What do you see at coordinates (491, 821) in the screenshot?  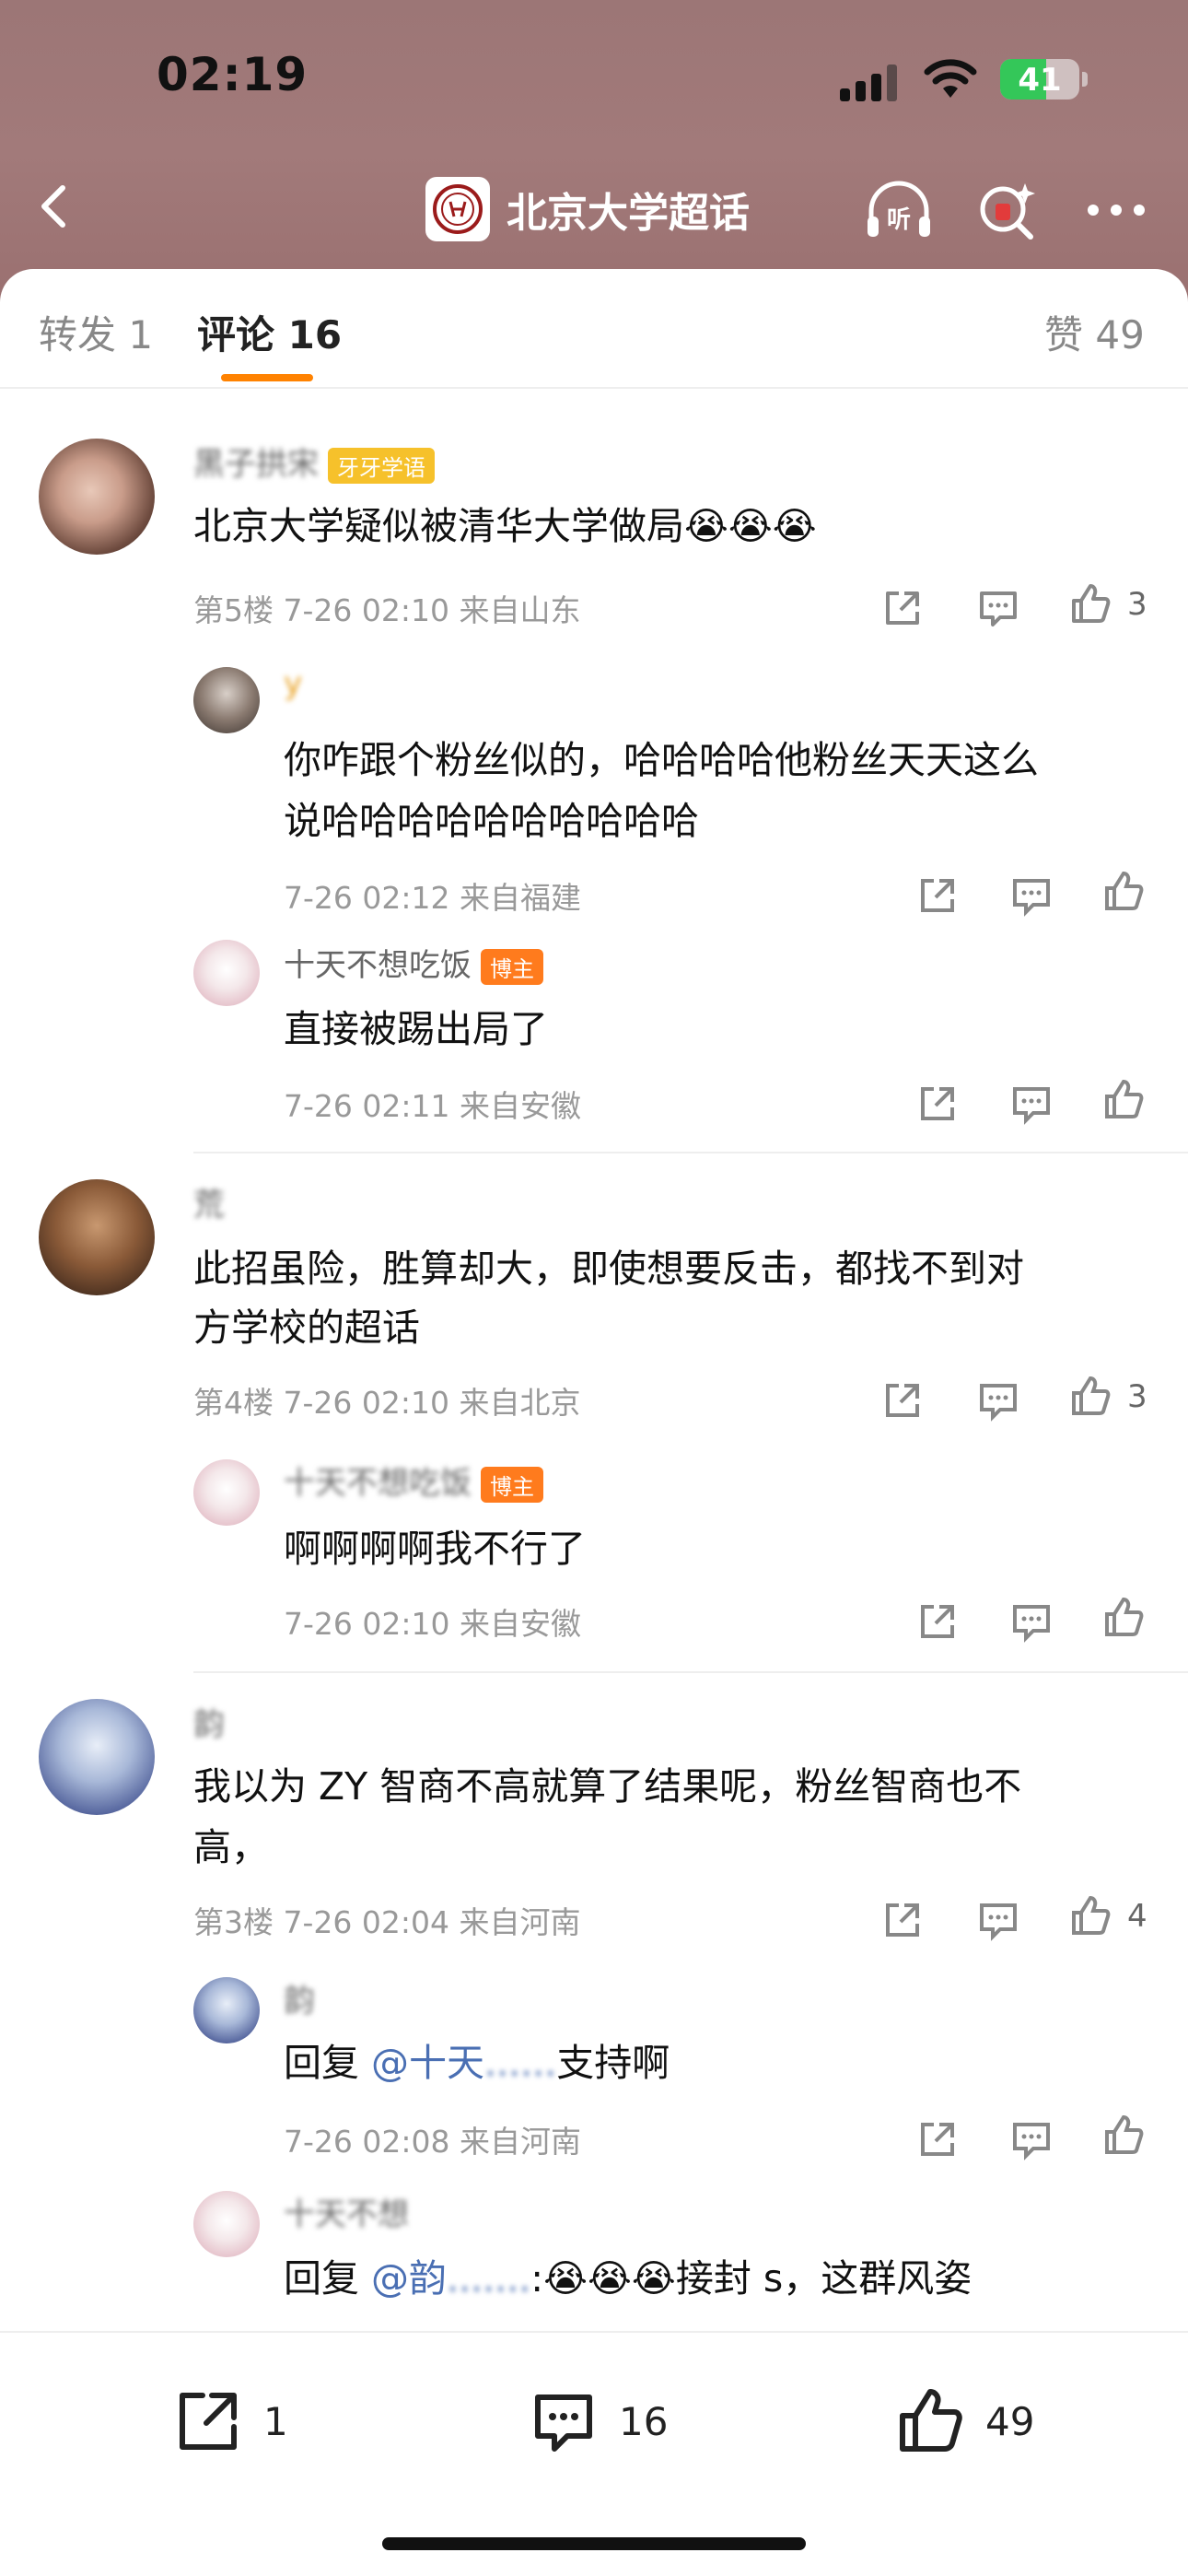 I see `reply-text-line2: 说哈哈哈哈哈哈哈哈哈哈` at bounding box center [491, 821].